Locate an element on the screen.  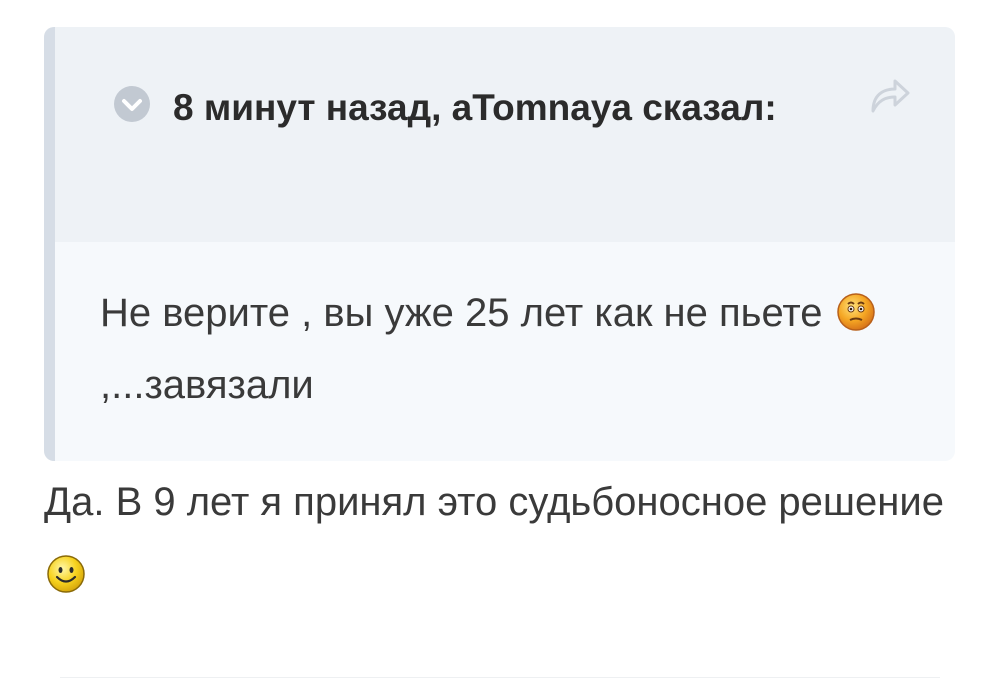
happy-smiley-icon is located at coordinates (66, 574).